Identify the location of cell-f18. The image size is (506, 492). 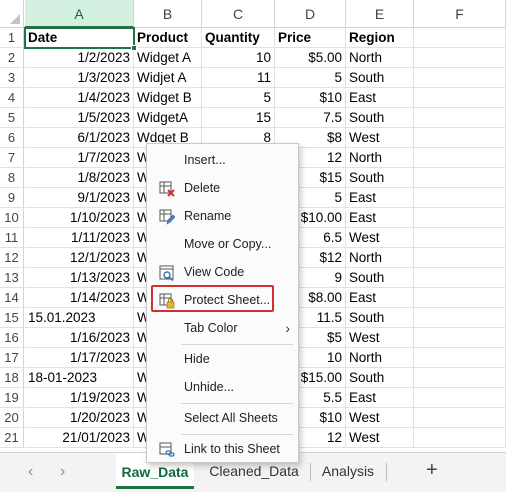
(460, 378).